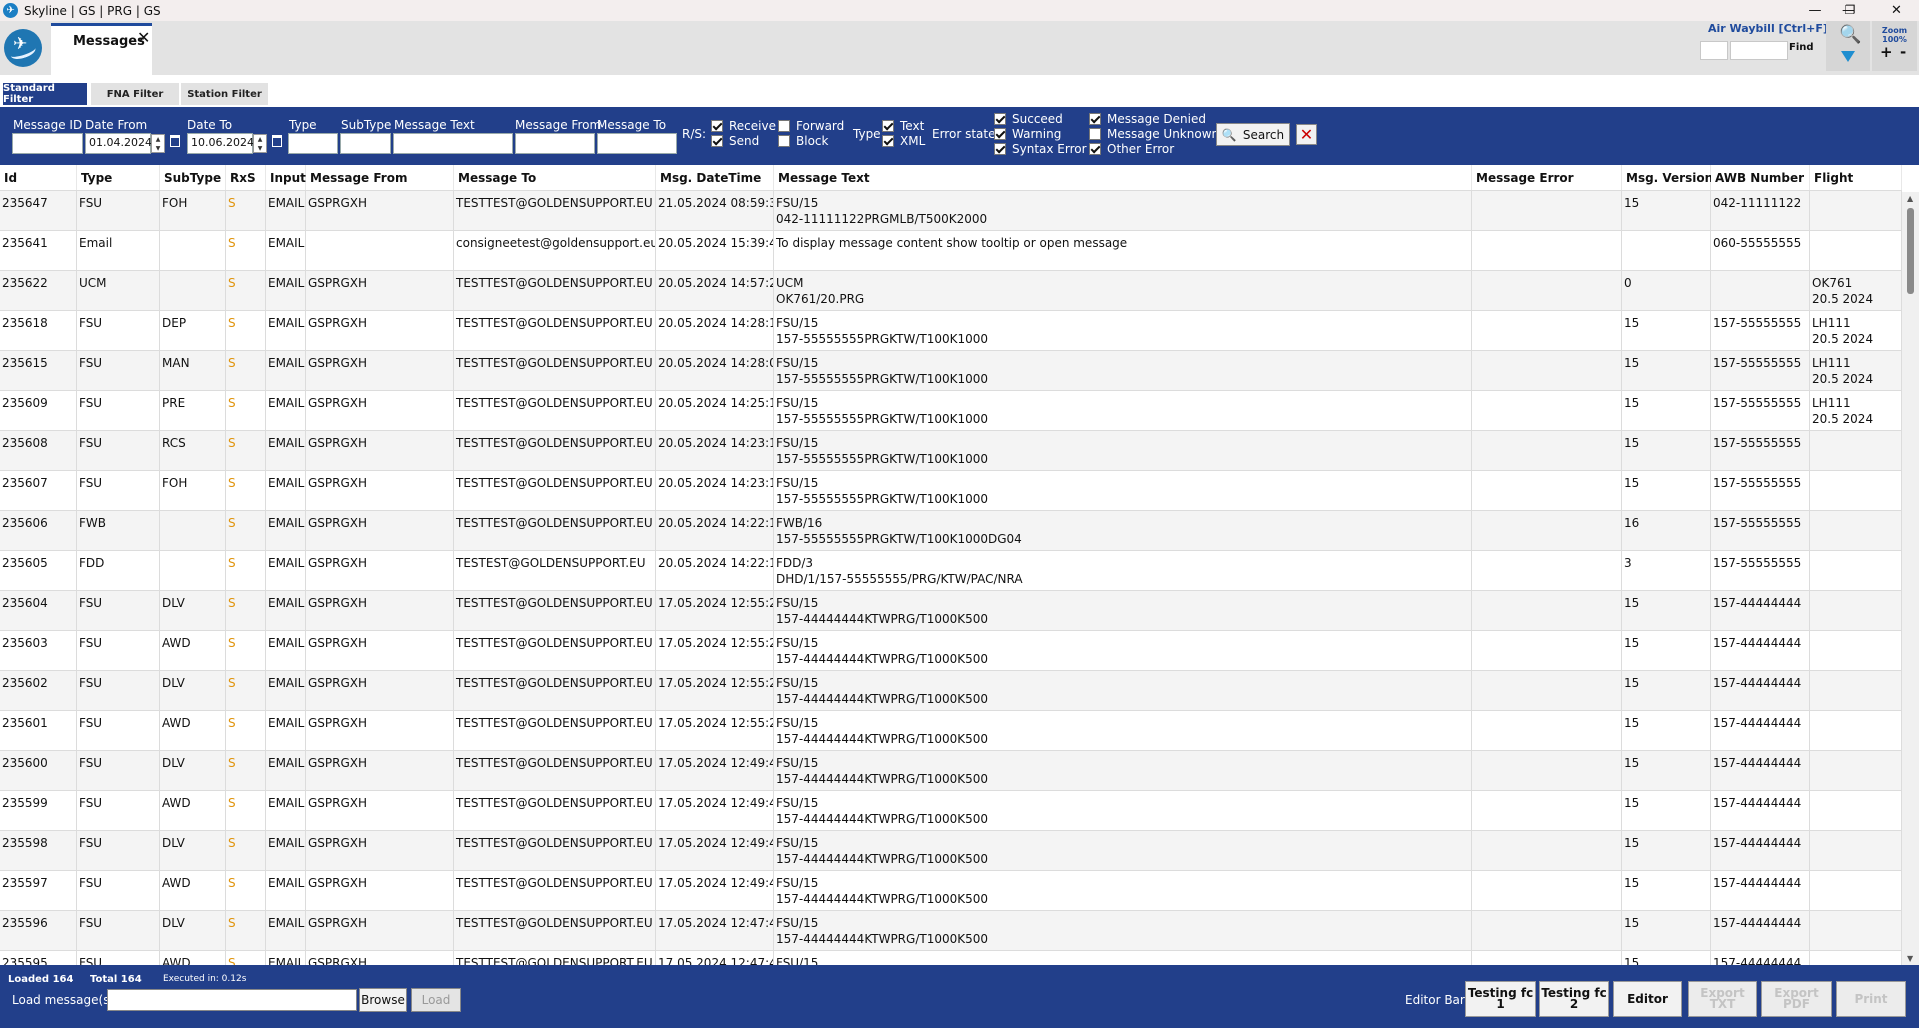 Image resolution: width=1919 pixels, height=1028 pixels. Describe the element at coordinates (1666, 210) in the screenshot. I see `cell-ver: 15` at that location.